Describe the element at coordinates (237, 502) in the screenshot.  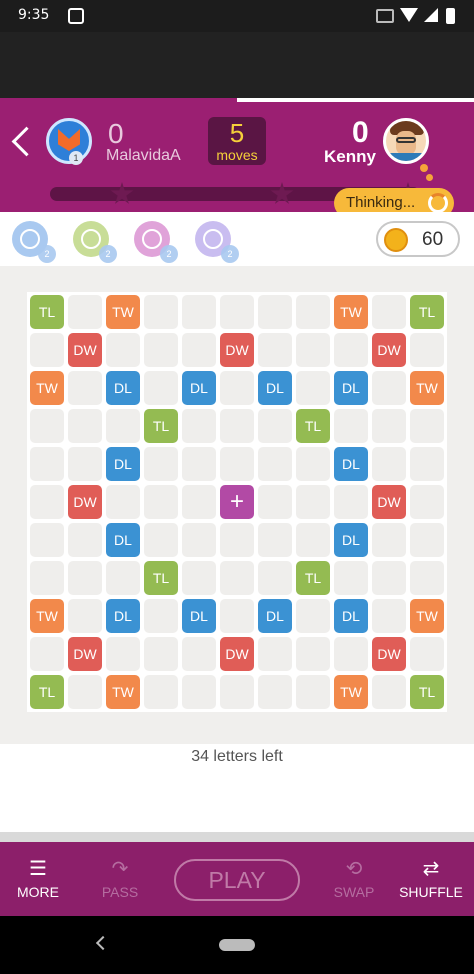
I see `board-cell: +` at that location.